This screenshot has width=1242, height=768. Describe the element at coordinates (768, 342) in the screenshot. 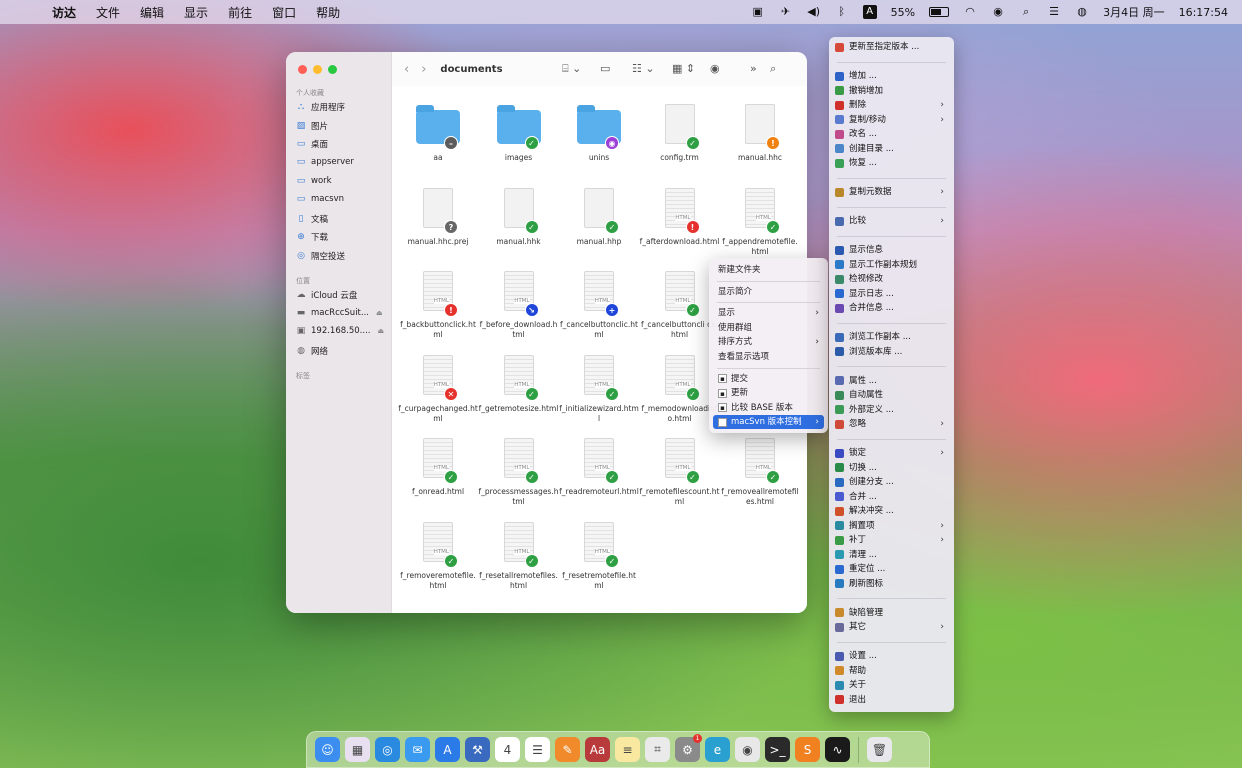

I see `context-item: 排序方式 ›` at that location.